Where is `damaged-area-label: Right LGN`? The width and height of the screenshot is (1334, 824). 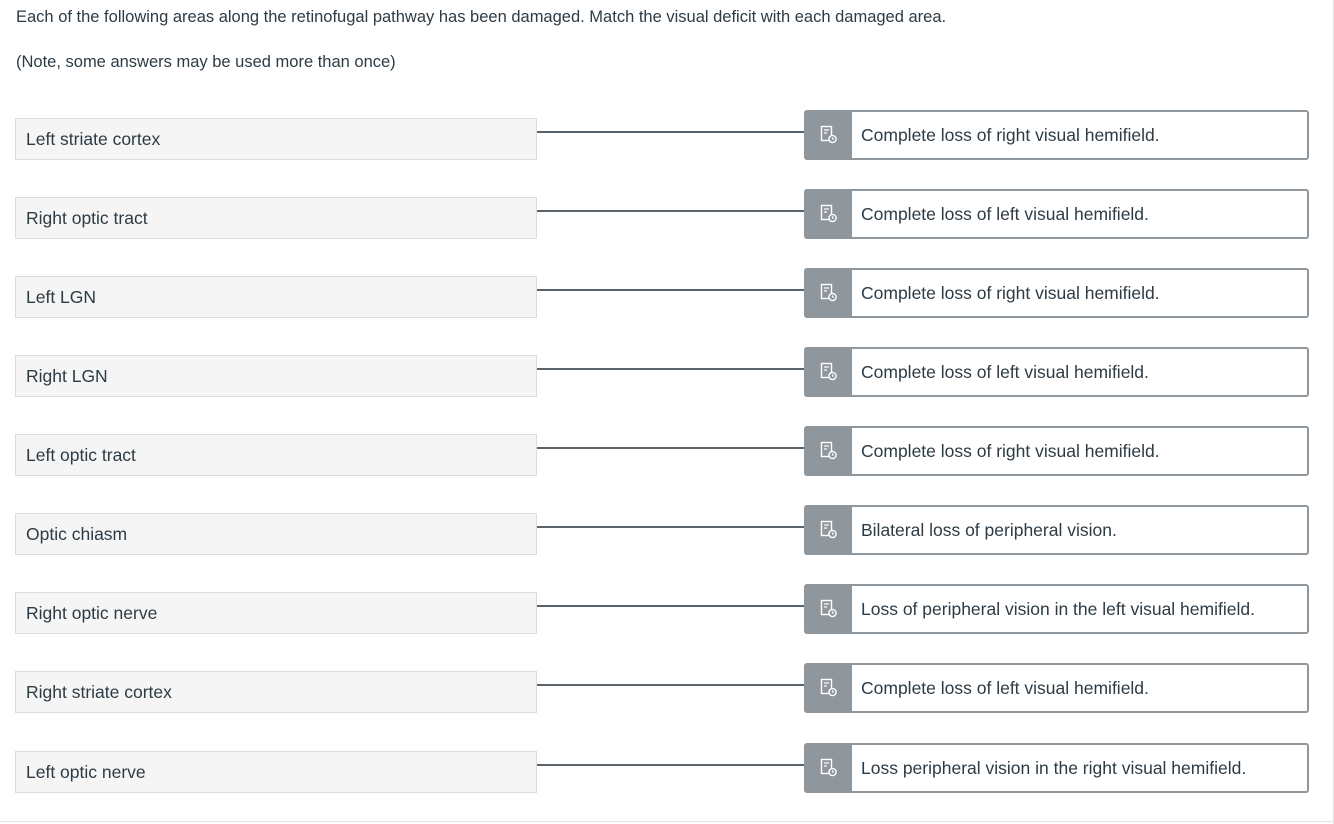
damaged-area-label: Right LGN is located at coordinates (276, 376).